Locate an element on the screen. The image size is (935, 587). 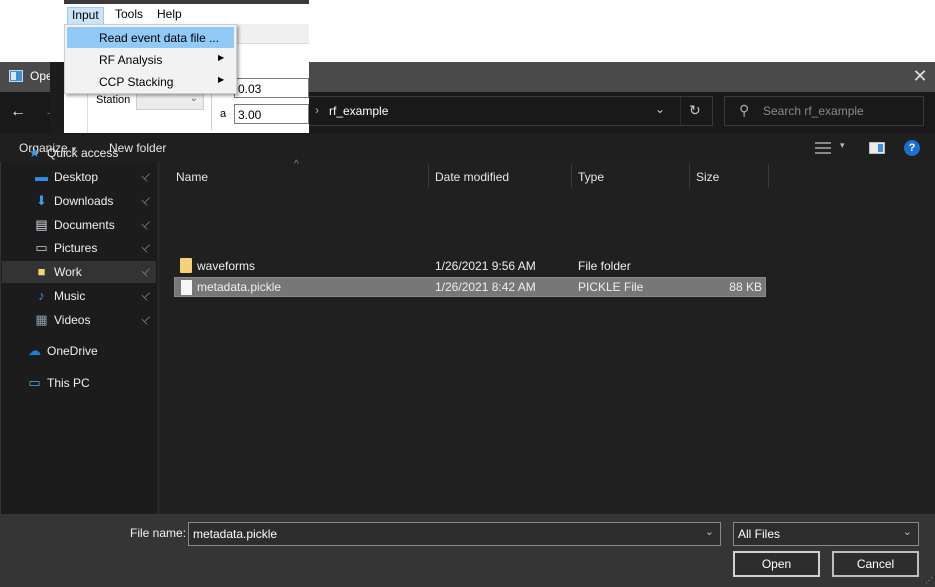
search-box: ⚲ is located at coordinates (824, 111).